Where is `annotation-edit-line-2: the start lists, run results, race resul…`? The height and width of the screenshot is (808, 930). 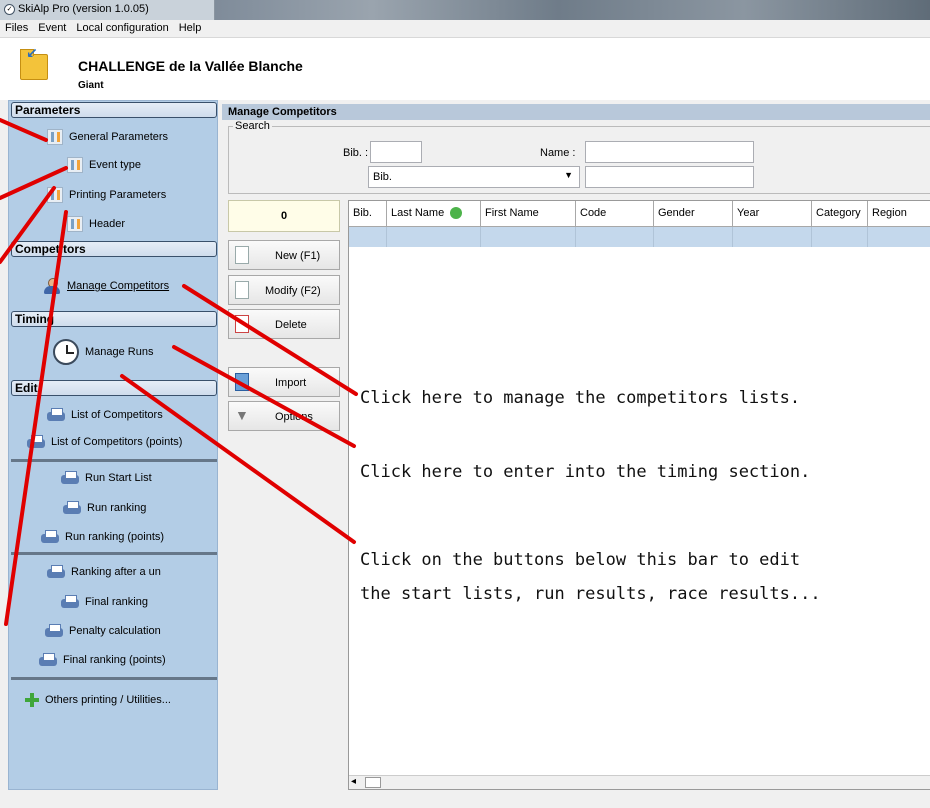
annotation-edit-line-2: the start lists, run results, race resul… is located at coordinates (590, 594).